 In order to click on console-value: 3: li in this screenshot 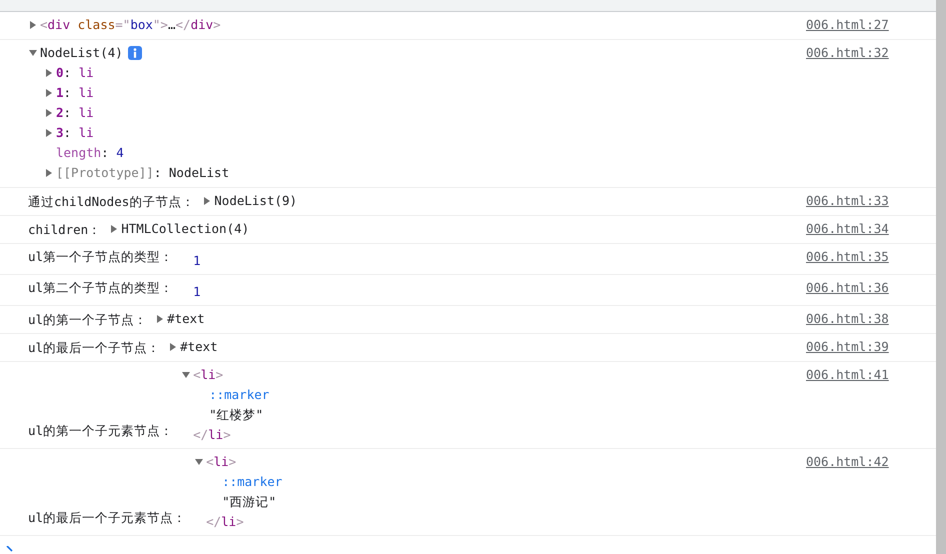, I will do `click(75, 133)`.